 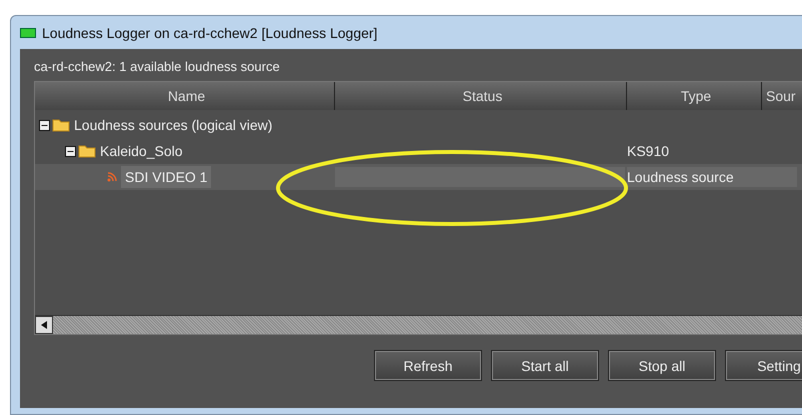 What do you see at coordinates (481, 96) in the screenshot?
I see `column-header: Status` at bounding box center [481, 96].